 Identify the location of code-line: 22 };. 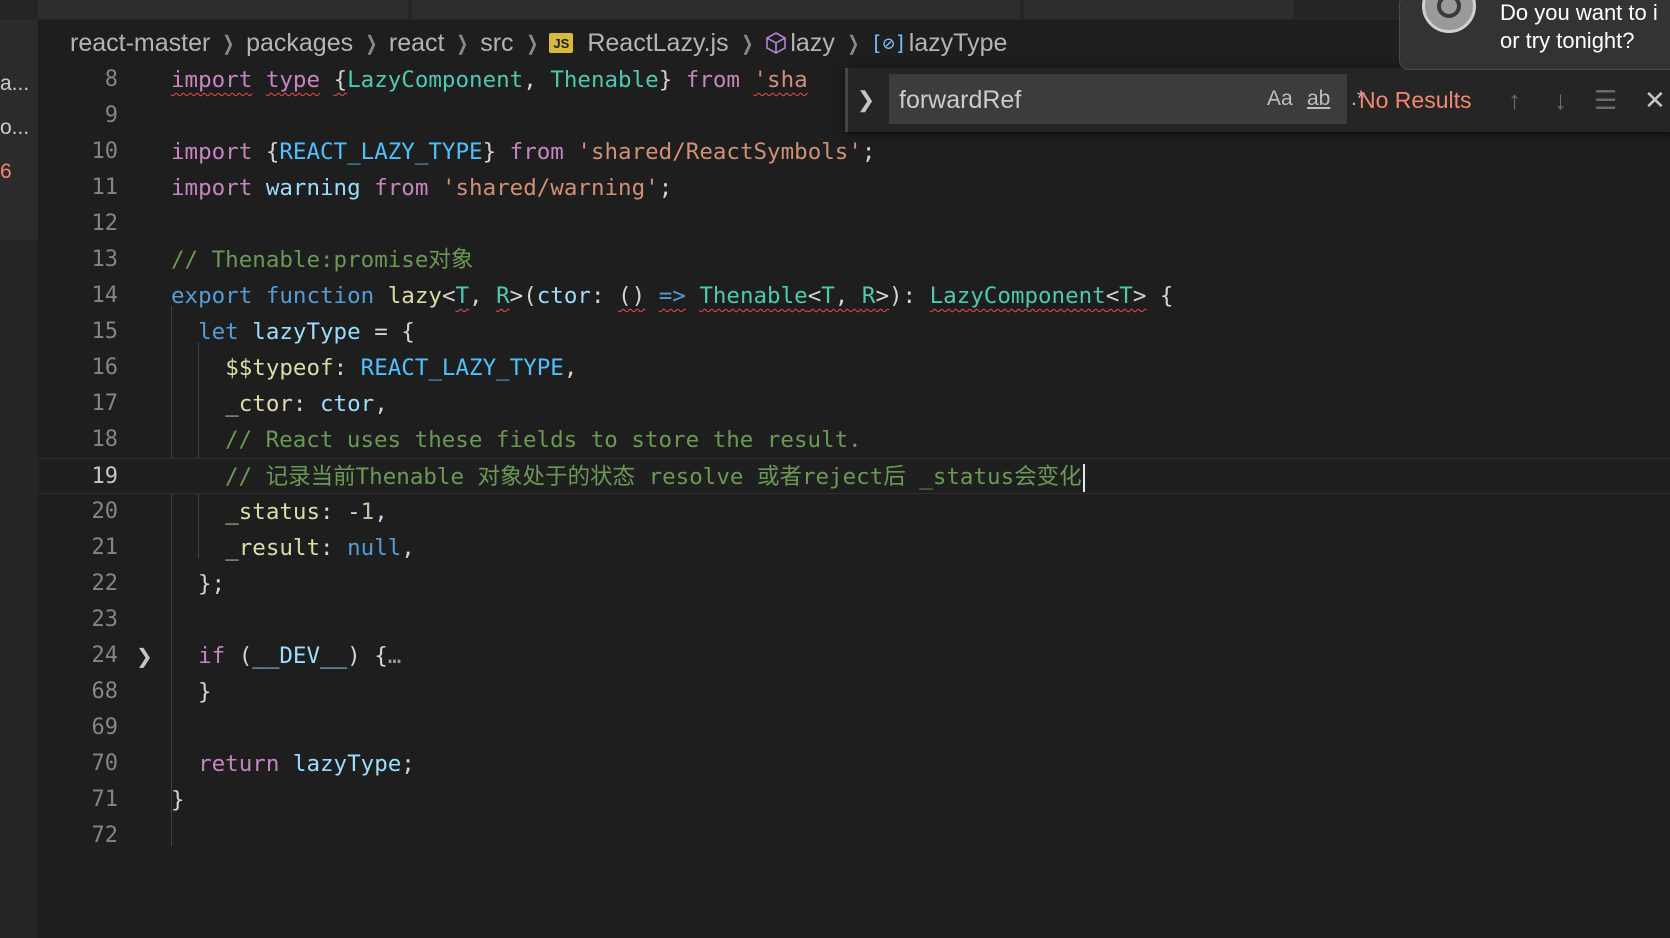
(854, 584).